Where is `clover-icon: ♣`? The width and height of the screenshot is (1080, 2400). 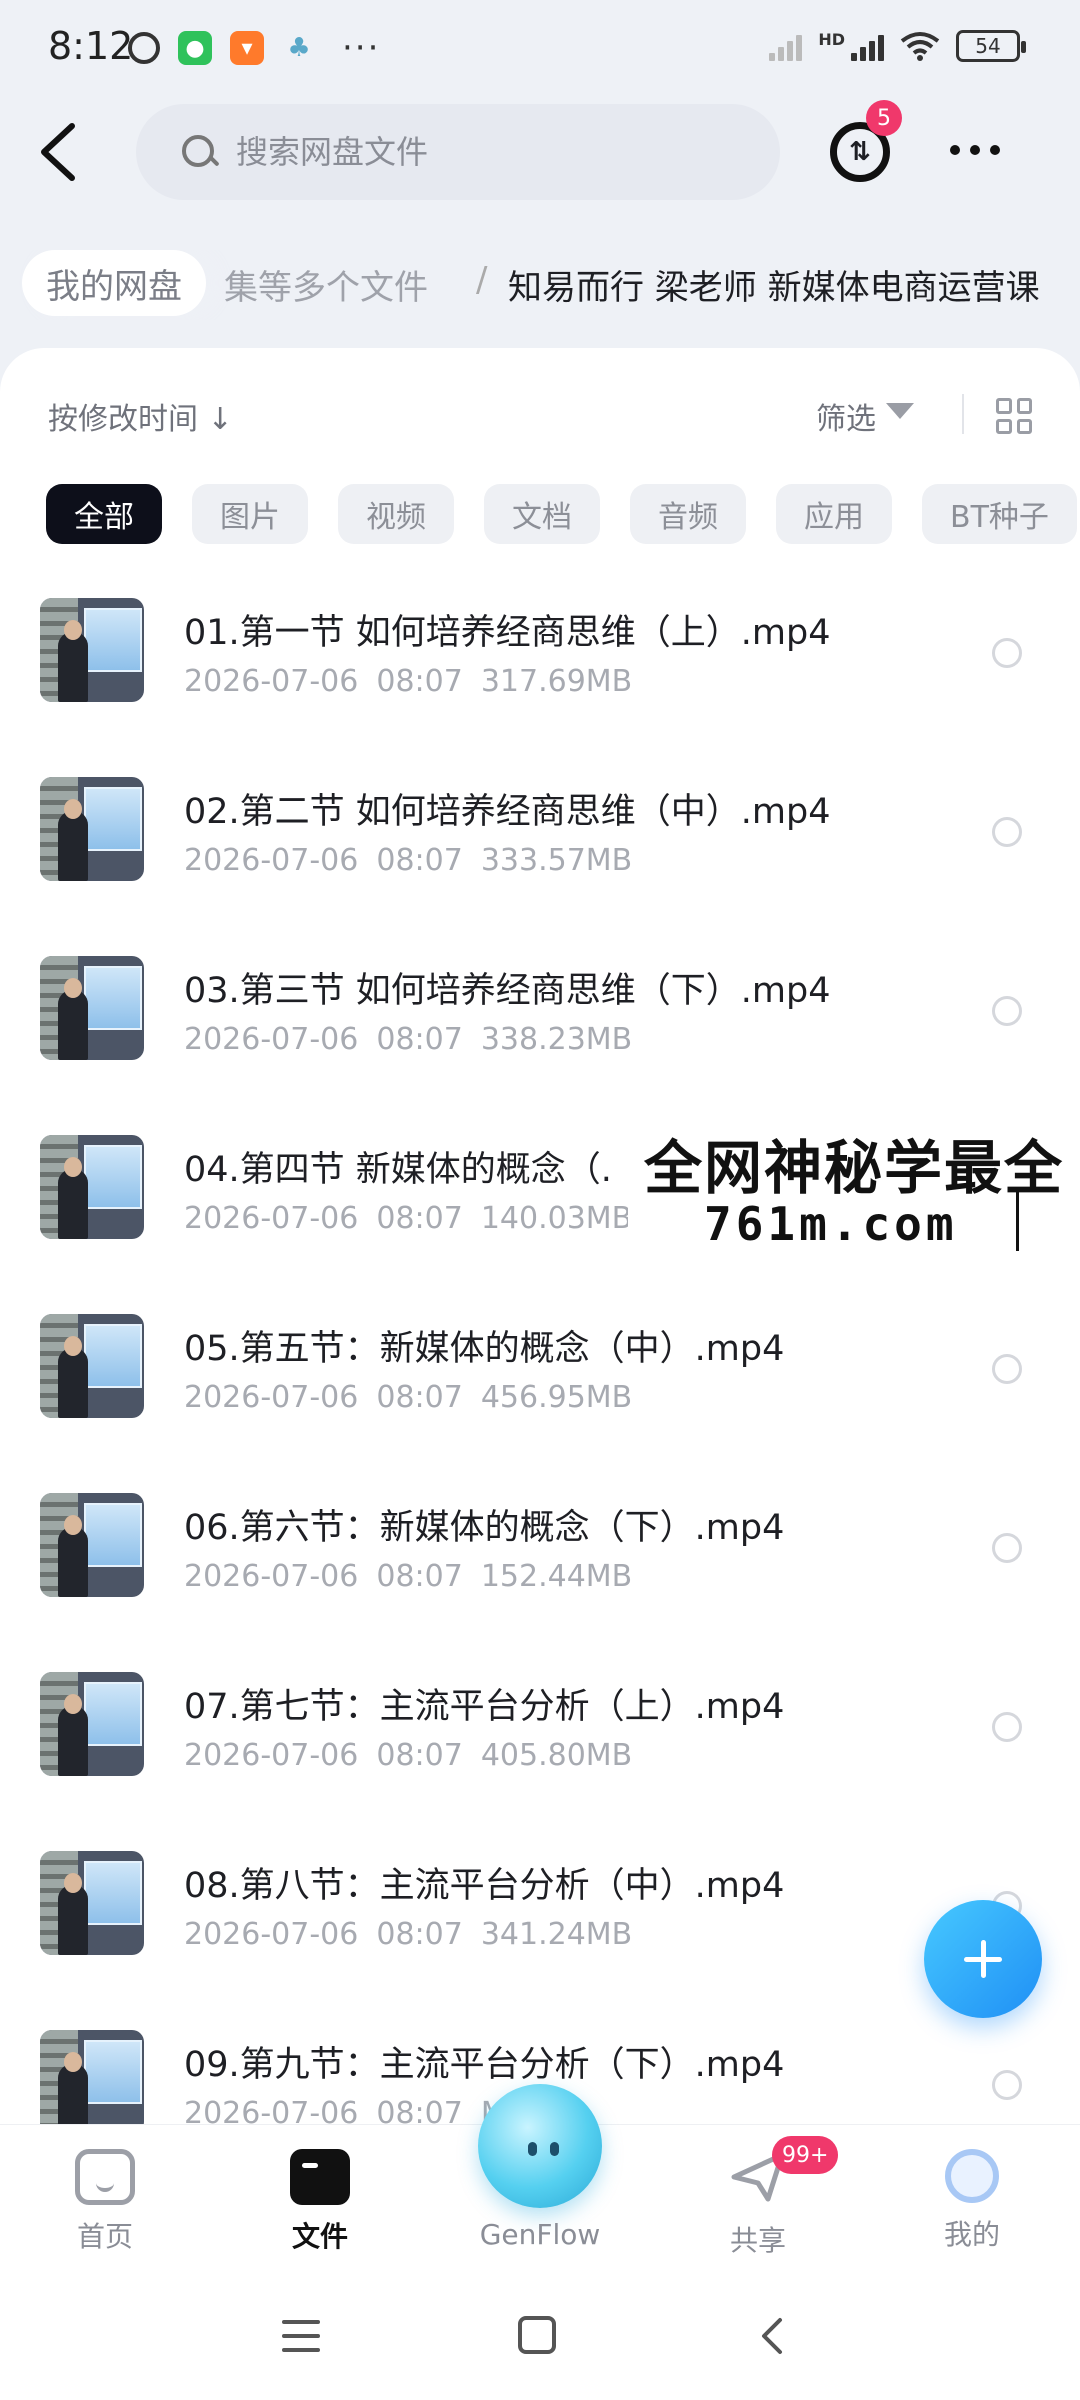
clover-icon: ♣ is located at coordinates (299, 48).